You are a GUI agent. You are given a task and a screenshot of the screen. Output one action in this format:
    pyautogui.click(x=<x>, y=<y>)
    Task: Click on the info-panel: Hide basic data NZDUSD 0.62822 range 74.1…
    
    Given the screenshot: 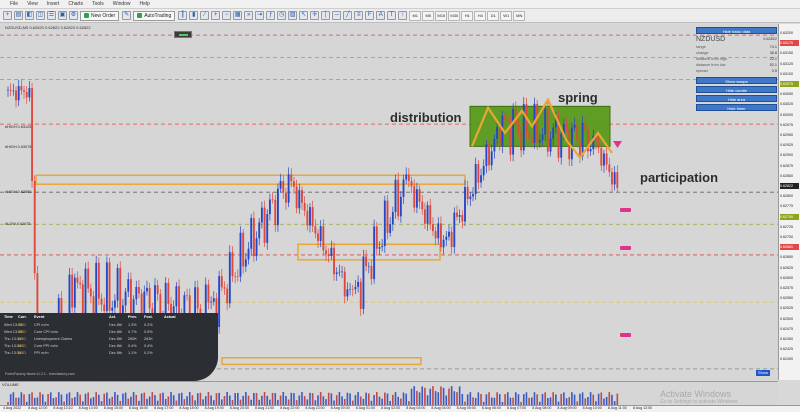 What is the action you would take?
    pyautogui.click(x=736, y=72)
    